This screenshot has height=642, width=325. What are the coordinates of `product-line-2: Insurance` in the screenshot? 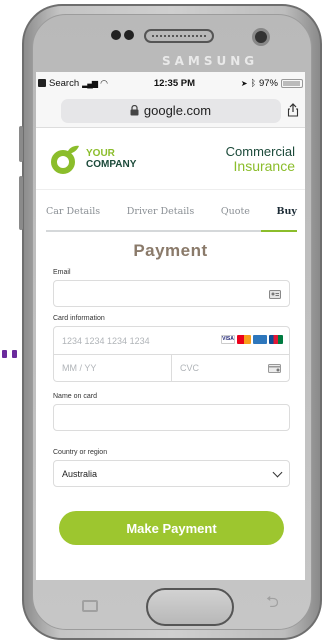 It's located at (264, 165).